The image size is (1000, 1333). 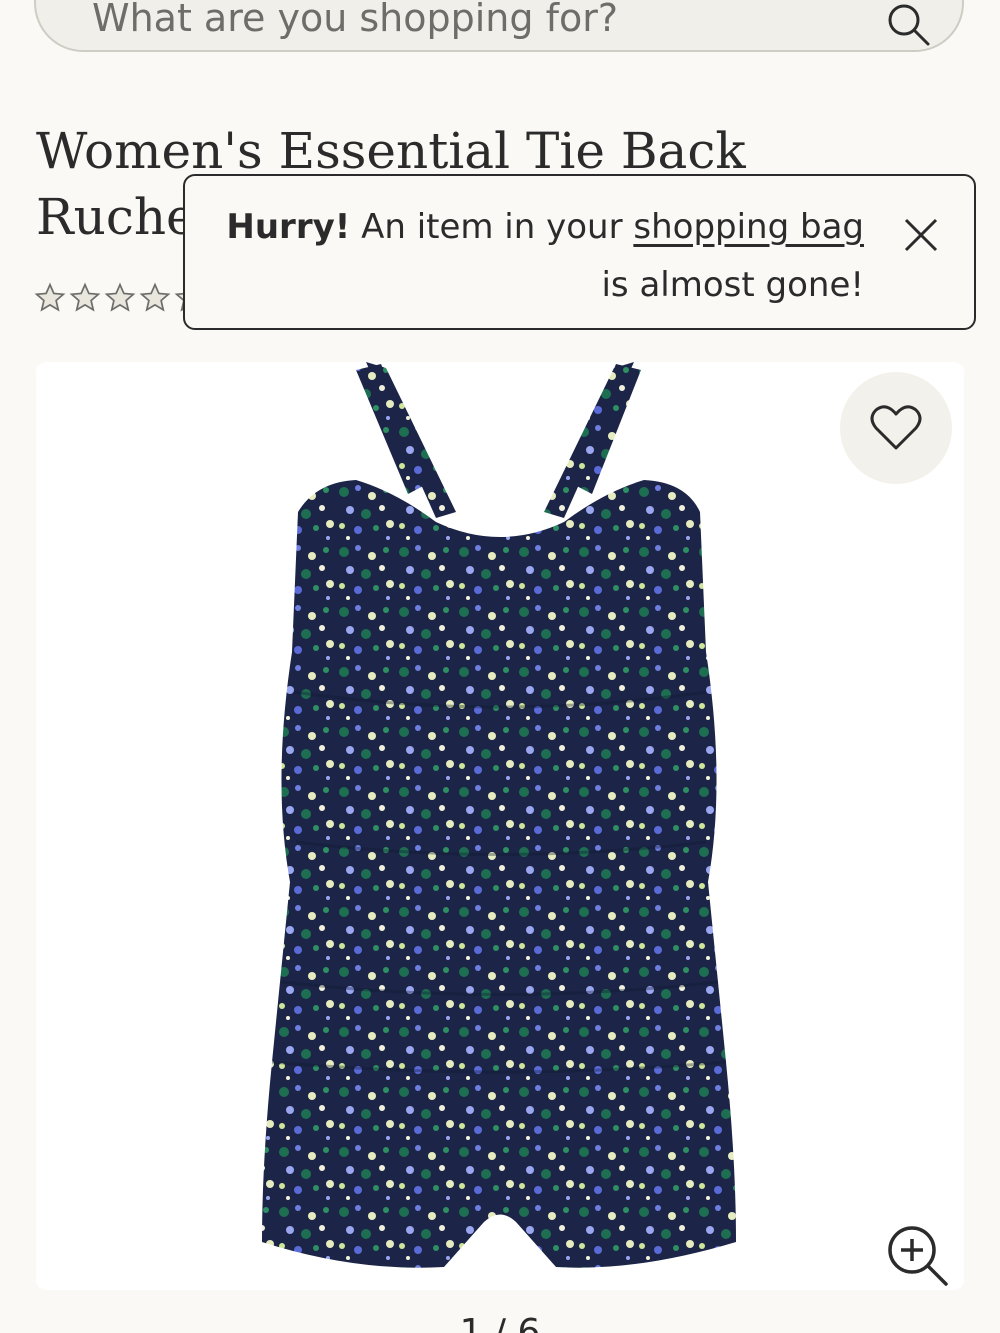 I want to click on shopping-bag-link: shopping bag, so click(x=748, y=227).